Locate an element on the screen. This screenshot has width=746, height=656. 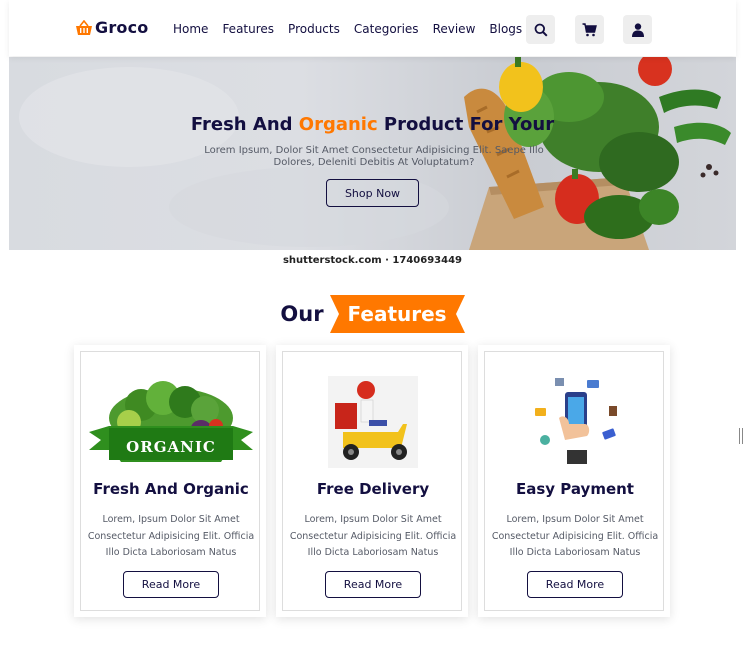
nav-blogs: Blogs is located at coordinates (505, 29).